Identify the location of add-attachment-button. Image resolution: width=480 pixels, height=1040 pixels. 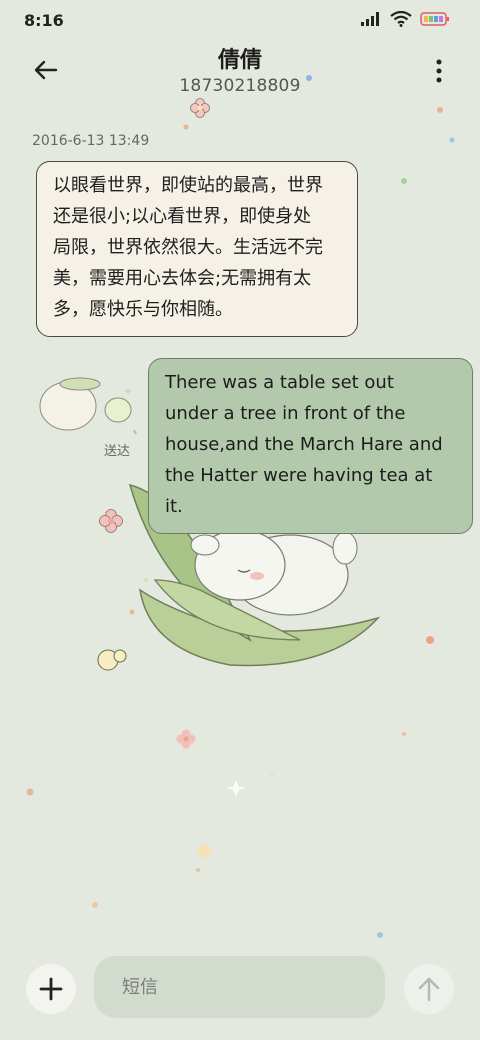
(51, 989).